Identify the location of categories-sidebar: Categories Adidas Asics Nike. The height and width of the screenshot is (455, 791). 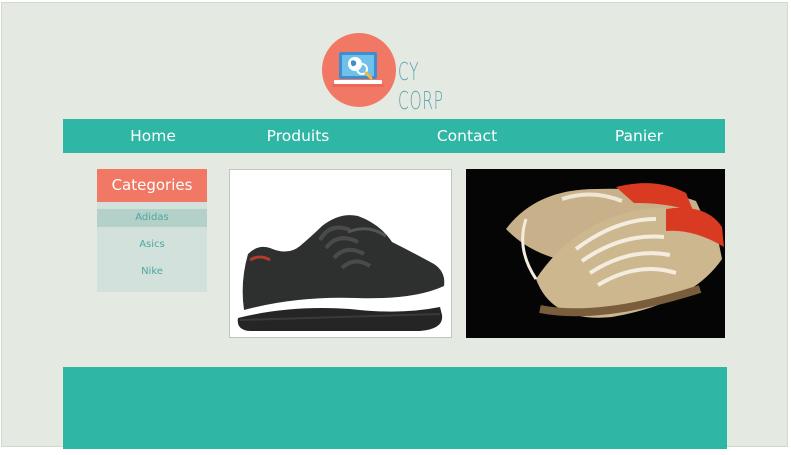
(152, 230).